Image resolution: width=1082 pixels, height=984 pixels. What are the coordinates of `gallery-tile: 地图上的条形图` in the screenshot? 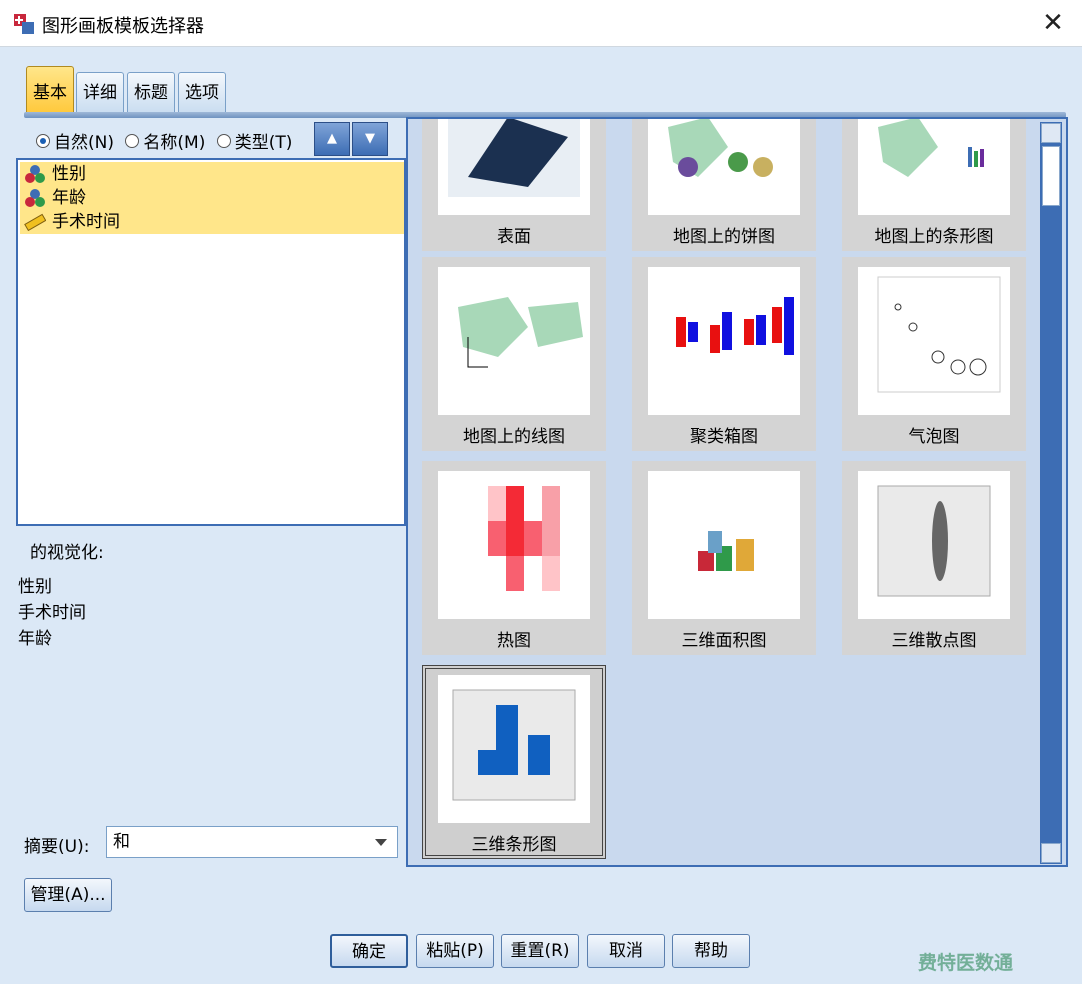 It's located at (934, 185).